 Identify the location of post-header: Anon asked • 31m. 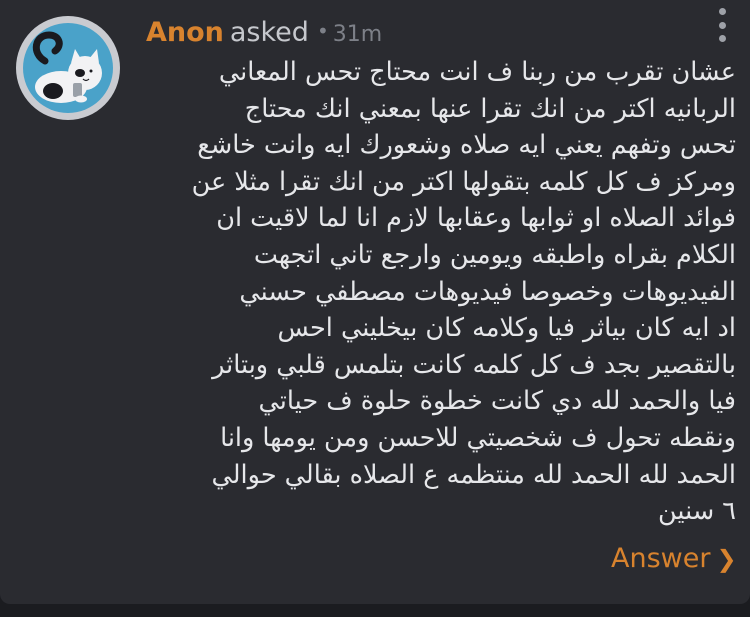
(264, 33).